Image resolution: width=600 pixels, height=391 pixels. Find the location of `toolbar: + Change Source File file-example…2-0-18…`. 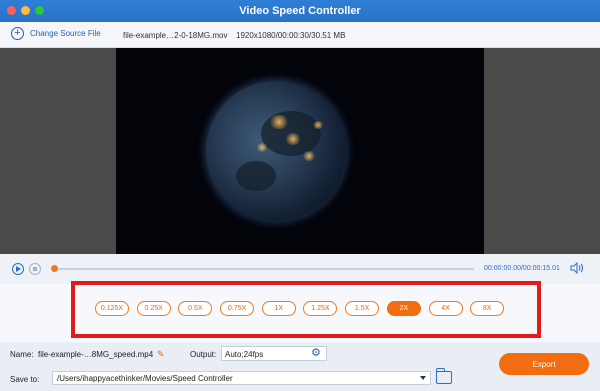

toolbar: + Change Source File file-example…2-0-18… is located at coordinates (300, 35).